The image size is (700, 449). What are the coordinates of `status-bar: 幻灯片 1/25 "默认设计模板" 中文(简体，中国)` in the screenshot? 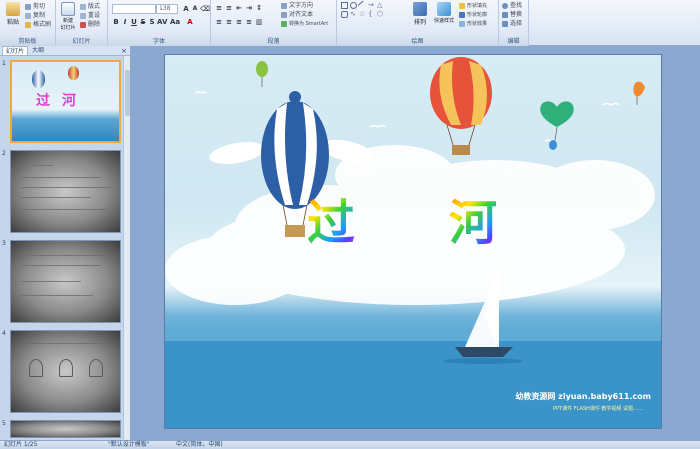 It's located at (350, 444).